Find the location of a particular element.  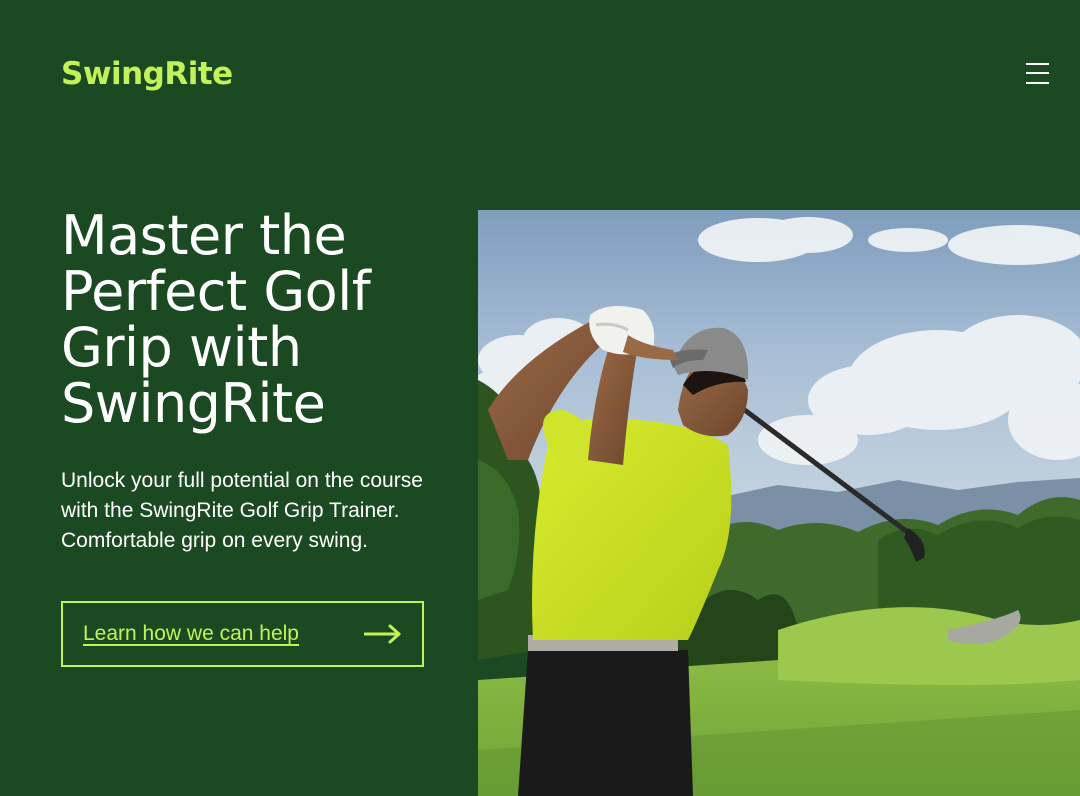

arrow-right-icon is located at coordinates (382, 634).